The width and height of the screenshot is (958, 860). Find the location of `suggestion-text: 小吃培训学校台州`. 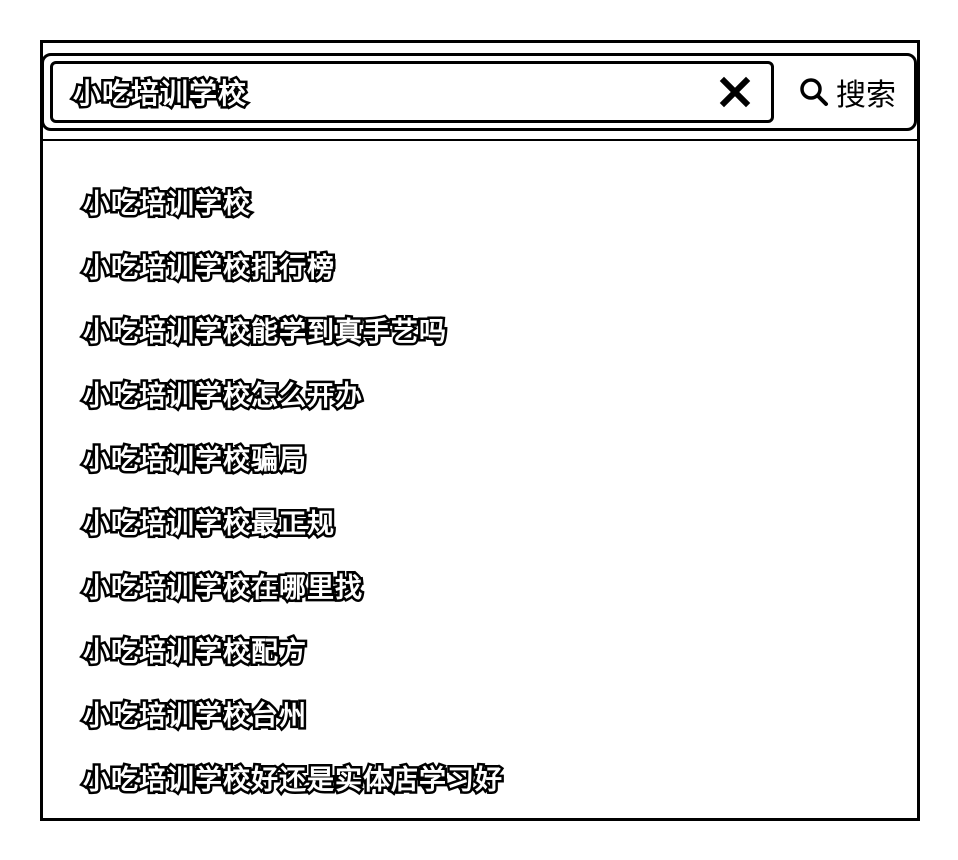

suggestion-text: 小吃培训学校台州 is located at coordinates (195, 716).